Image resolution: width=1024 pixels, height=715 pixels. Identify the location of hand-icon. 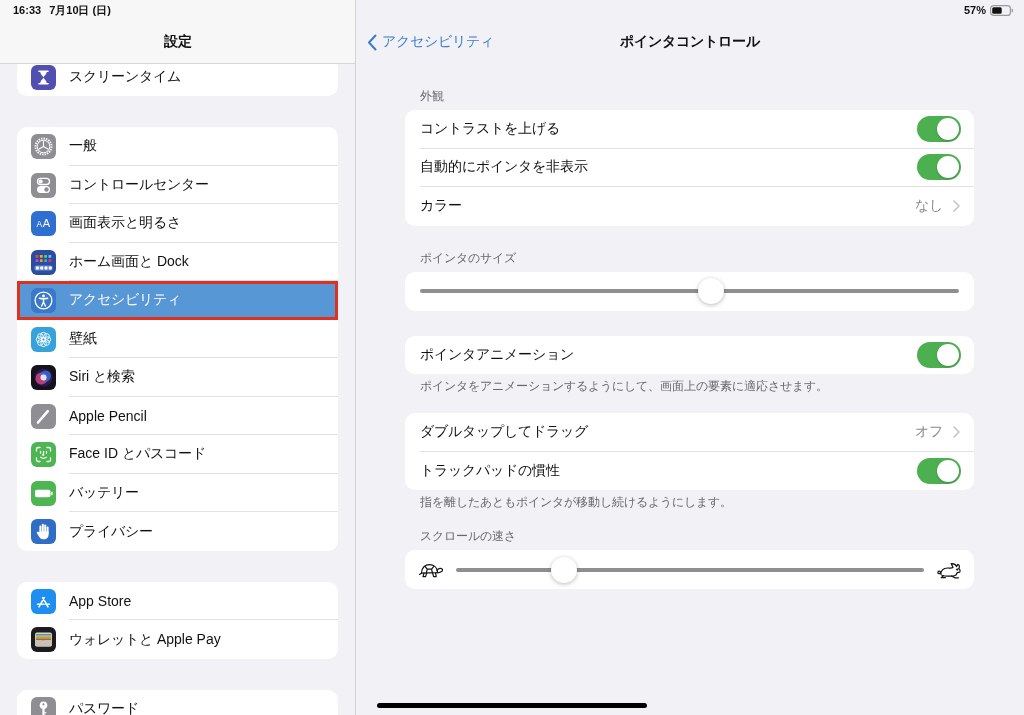
(43, 531).